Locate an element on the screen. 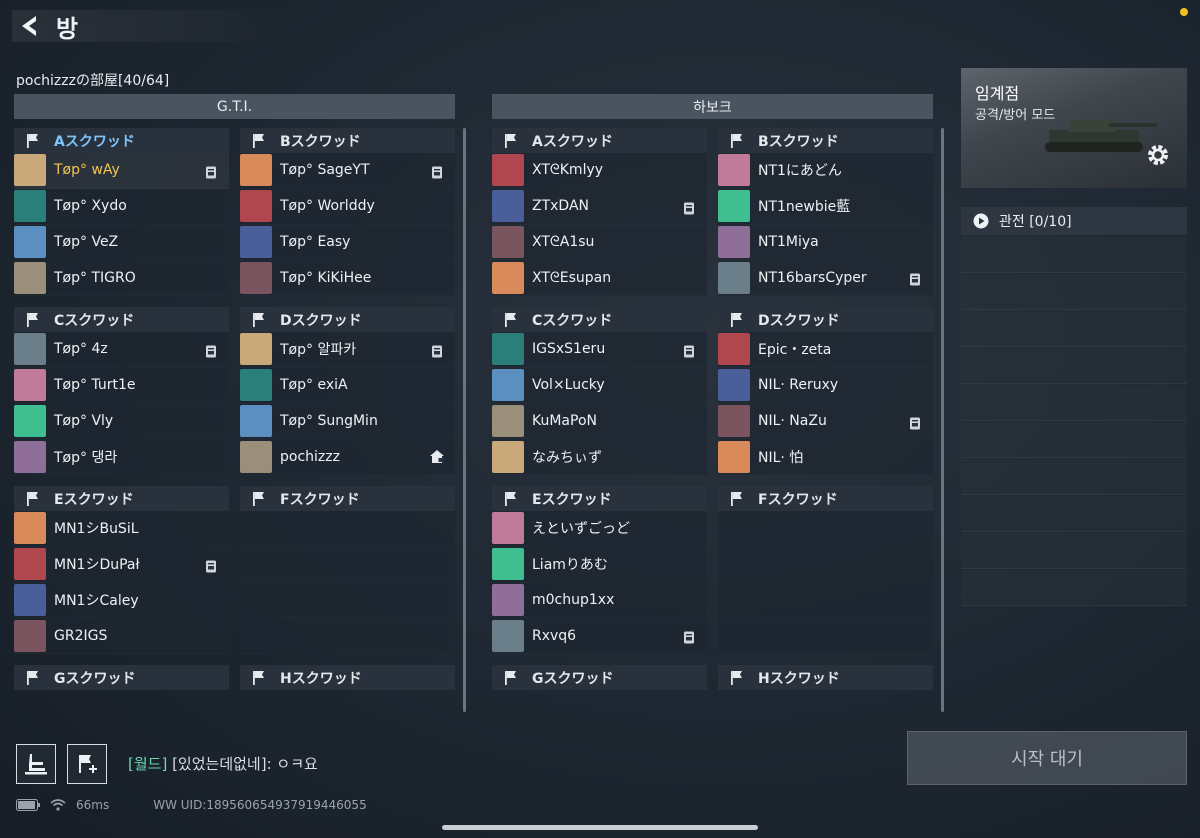 This screenshot has width=1200, height=838. player-slot: pochizzz is located at coordinates (347, 457).